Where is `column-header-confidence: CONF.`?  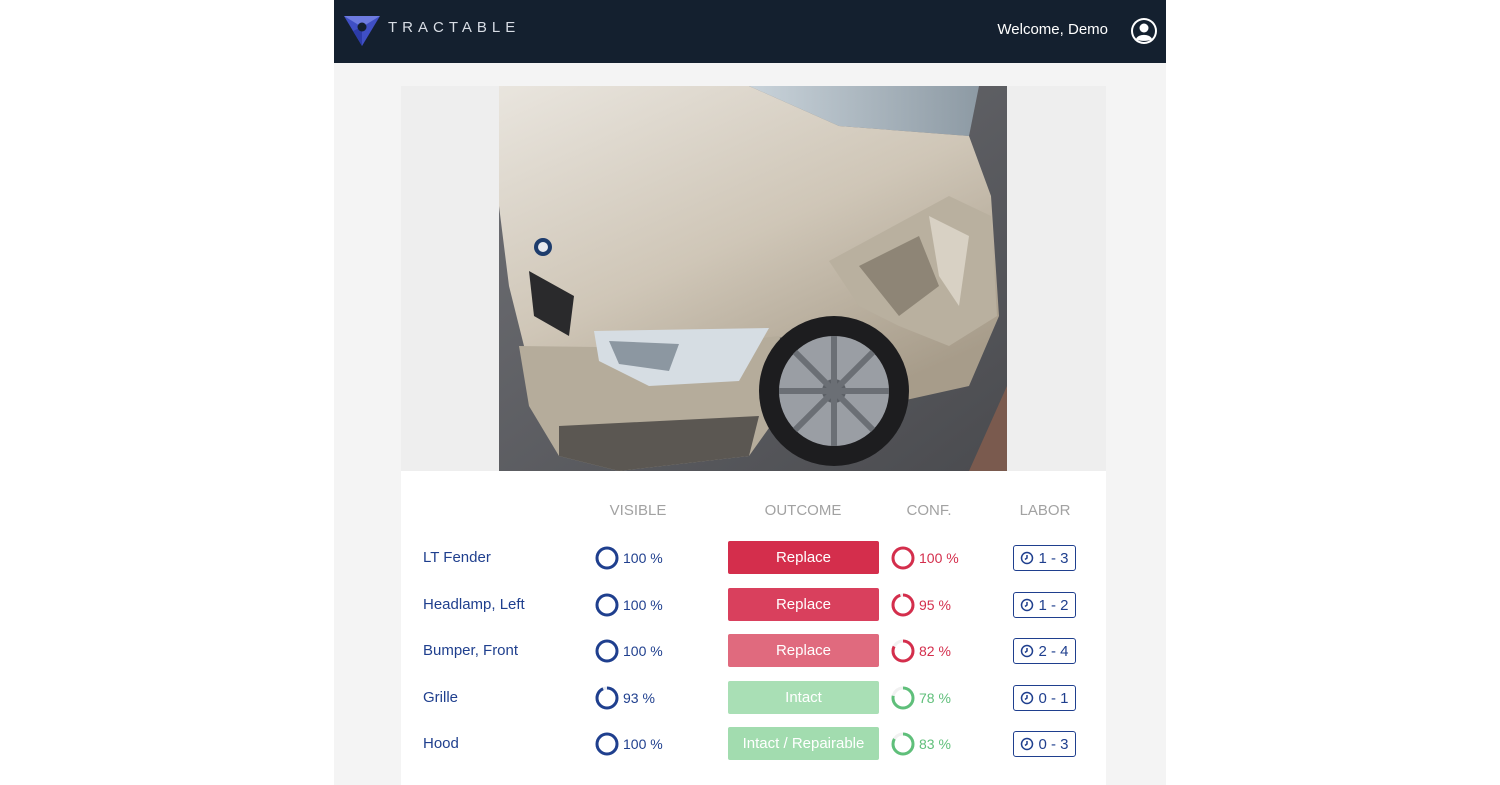 column-header-confidence: CONF. is located at coordinates (929, 510).